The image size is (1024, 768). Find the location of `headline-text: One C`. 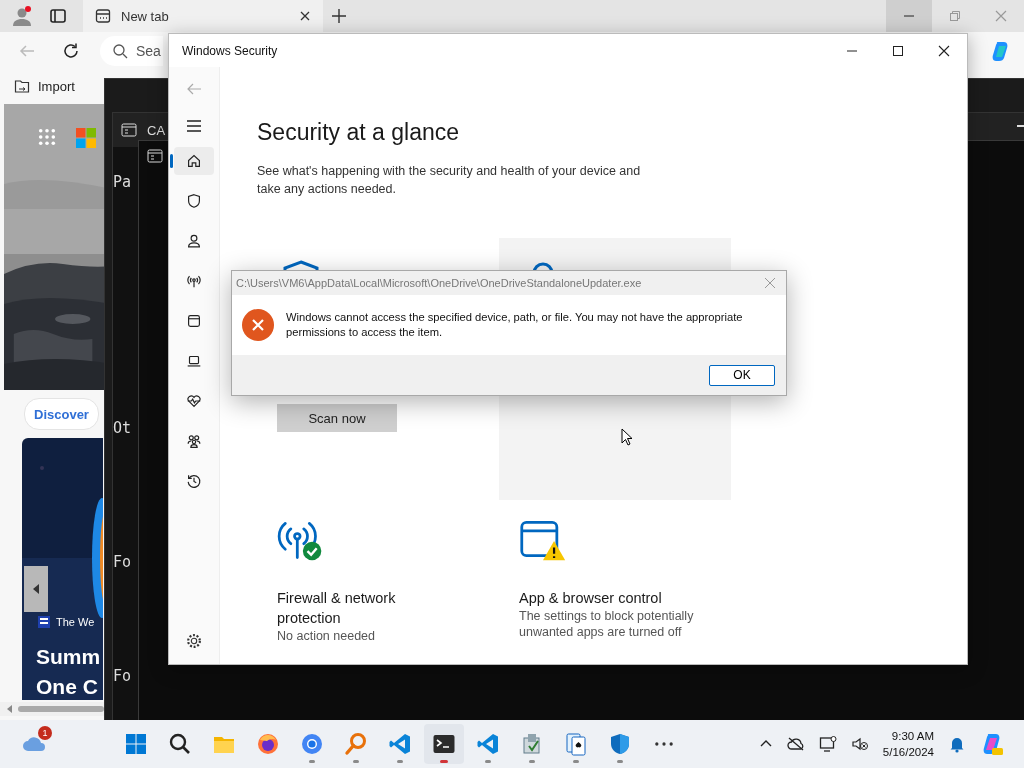

headline-text: One C is located at coordinates (67, 687).